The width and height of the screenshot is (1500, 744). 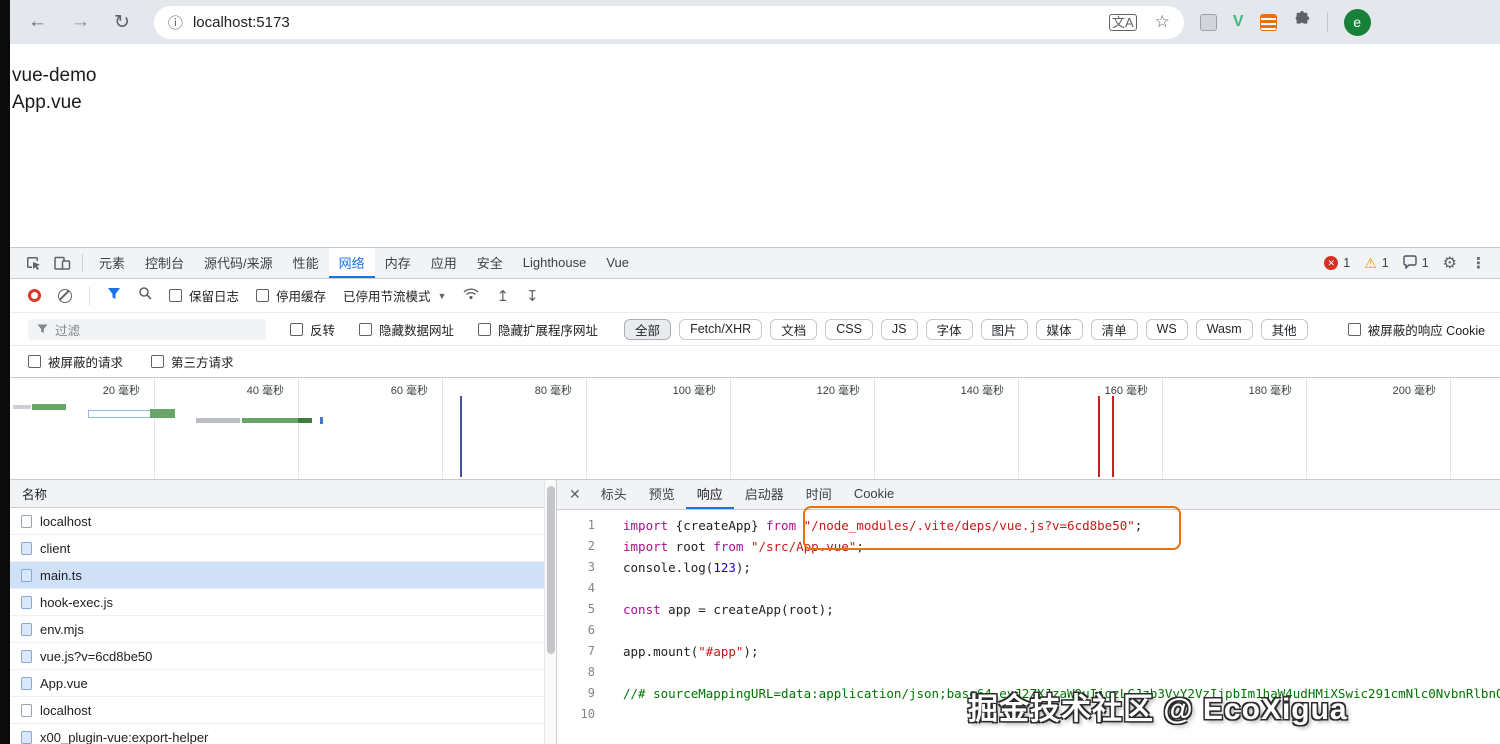 What do you see at coordinates (591, 567) in the screenshot?
I see `line-number: 3` at bounding box center [591, 567].